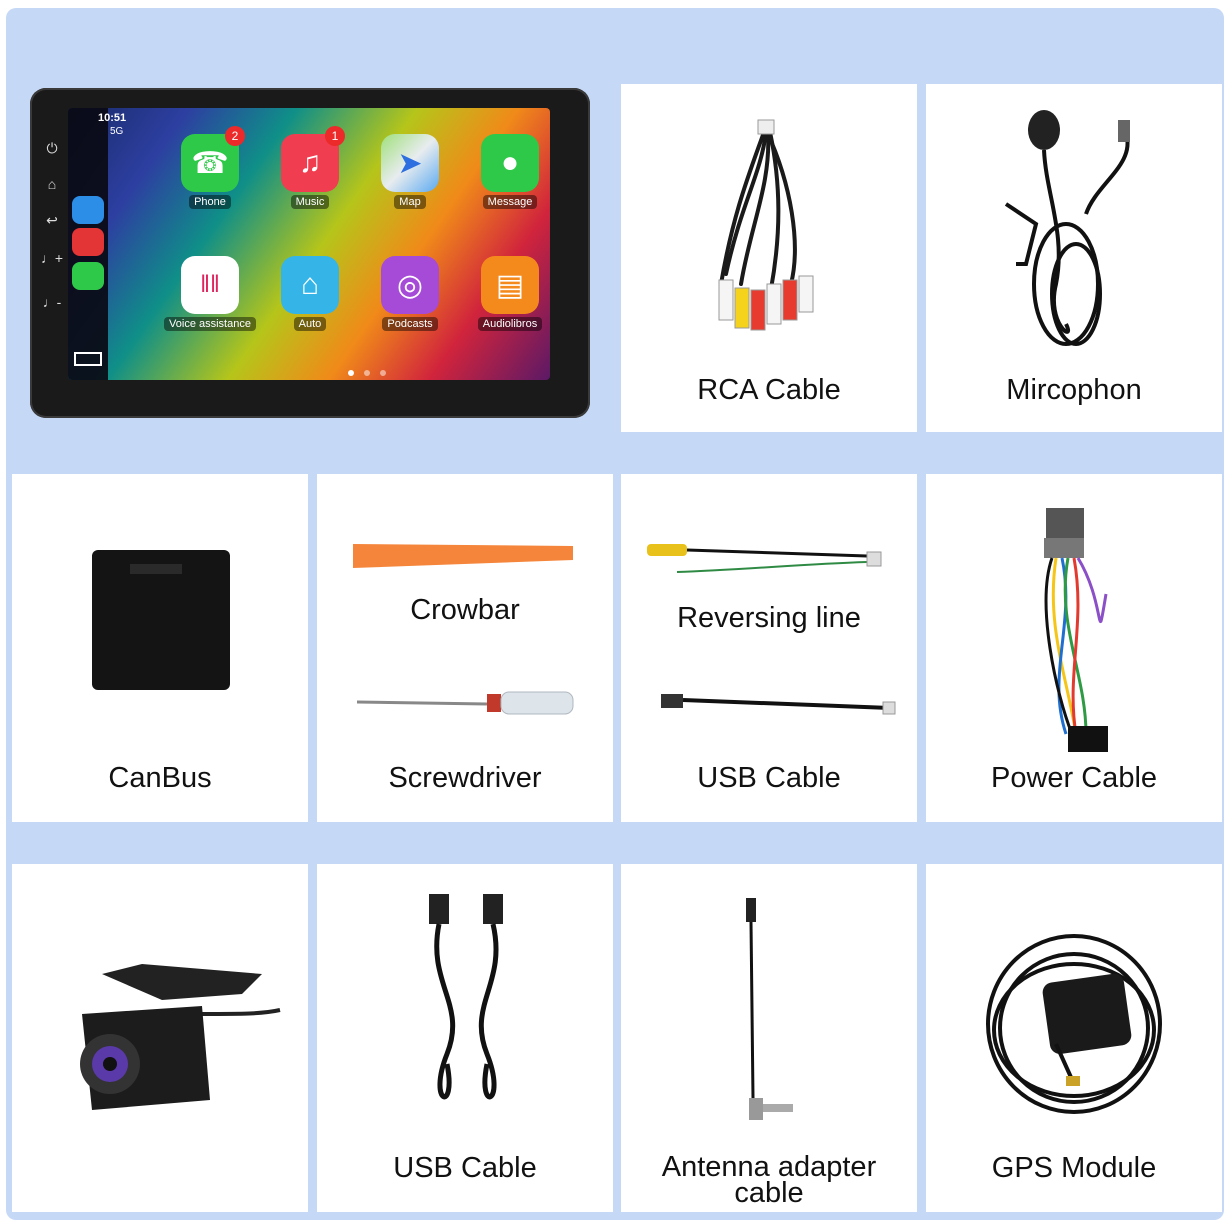 This screenshot has width=1227, height=1225. What do you see at coordinates (1074, 390) in the screenshot?
I see `item-label: Mircophon` at bounding box center [1074, 390].